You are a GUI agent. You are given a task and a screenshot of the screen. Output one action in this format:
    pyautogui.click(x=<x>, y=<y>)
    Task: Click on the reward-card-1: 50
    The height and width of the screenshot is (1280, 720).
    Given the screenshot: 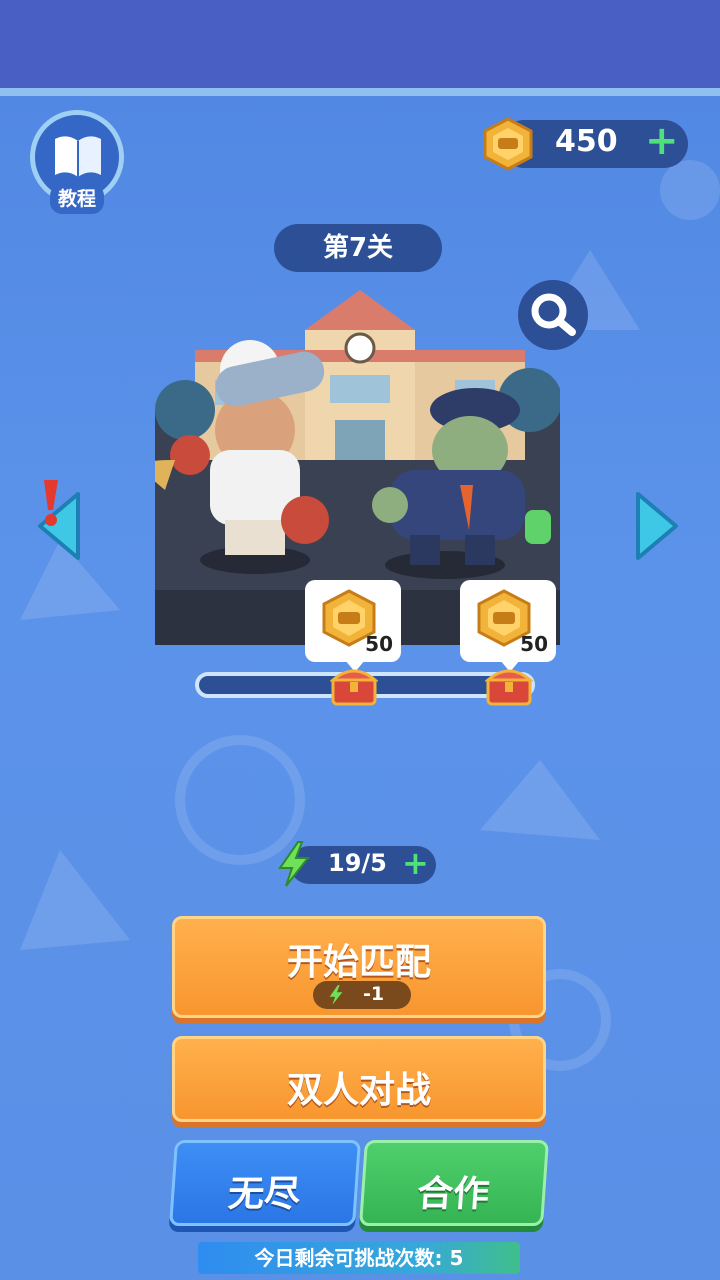 What is the action you would take?
    pyautogui.click(x=353, y=626)
    